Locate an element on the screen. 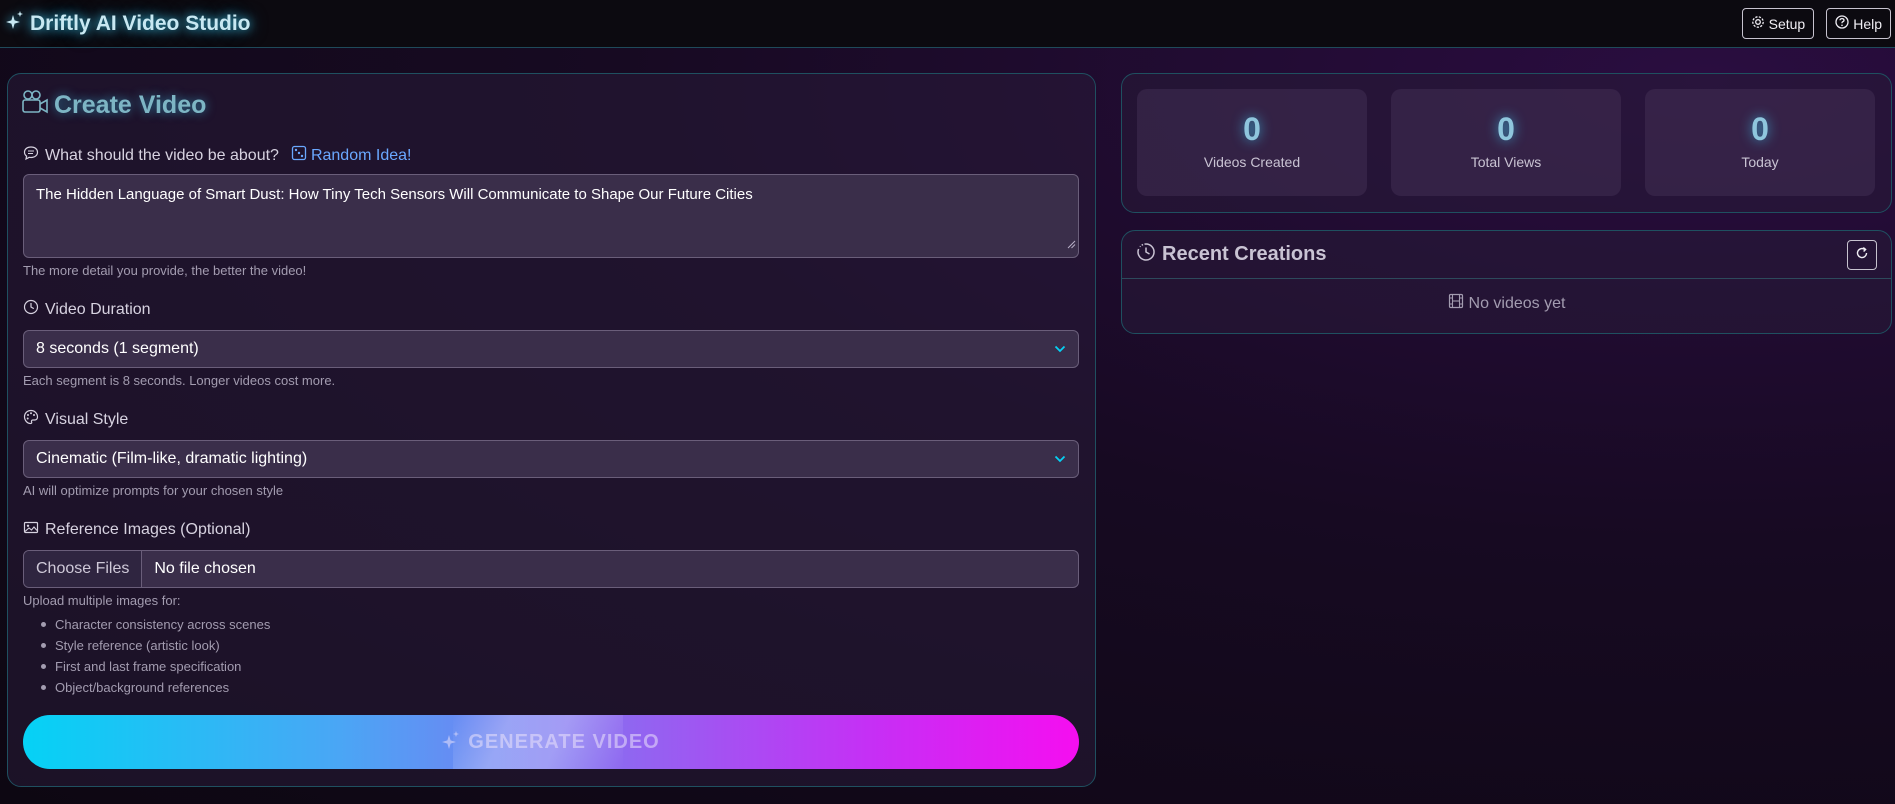 The height and width of the screenshot is (804, 1895). random-idea-link: Random Idea! is located at coordinates (351, 155).